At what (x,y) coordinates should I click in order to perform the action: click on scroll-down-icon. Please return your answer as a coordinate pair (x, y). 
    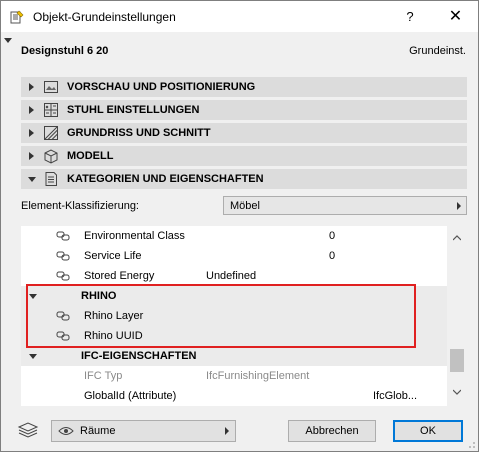
    Looking at the image, I should click on (457, 392).